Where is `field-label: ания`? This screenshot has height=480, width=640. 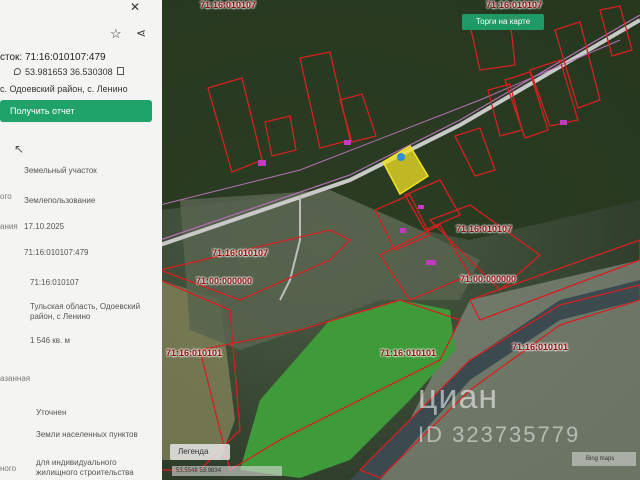 field-label: ания is located at coordinates (9, 226).